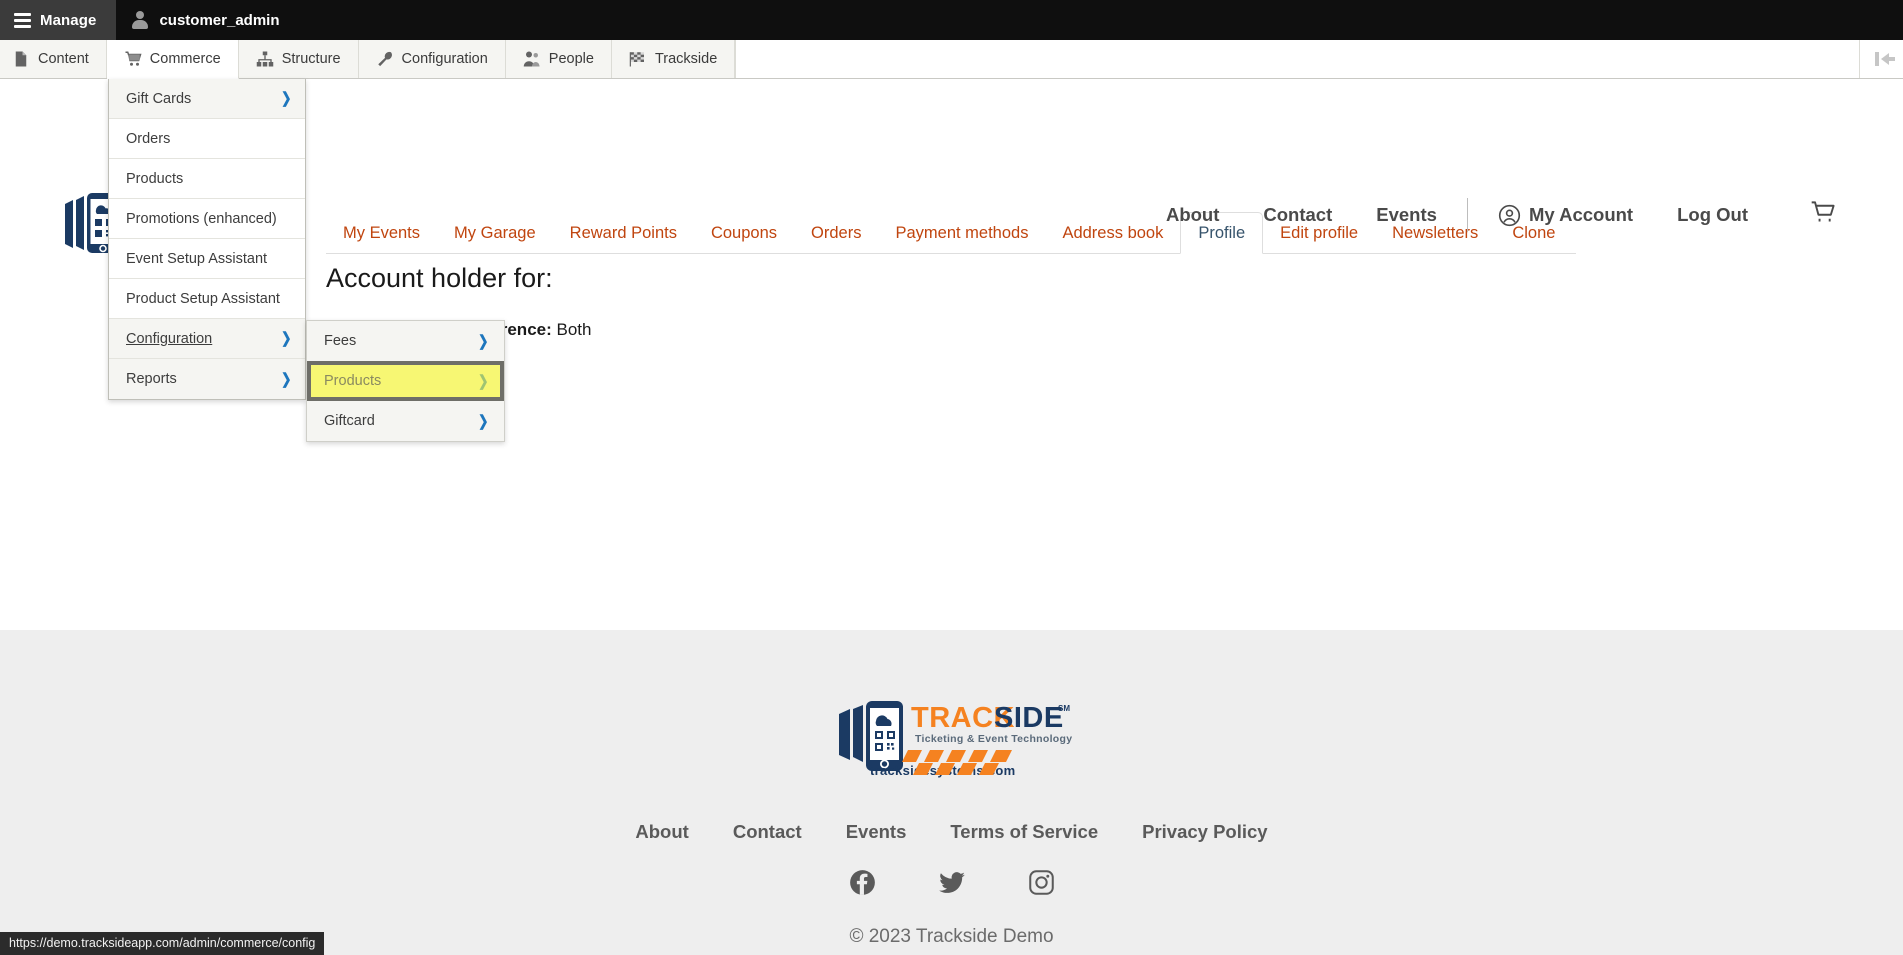 The image size is (1903, 955). What do you see at coordinates (1297, 215) in the screenshot?
I see `site-nav-contact: Contact` at bounding box center [1297, 215].